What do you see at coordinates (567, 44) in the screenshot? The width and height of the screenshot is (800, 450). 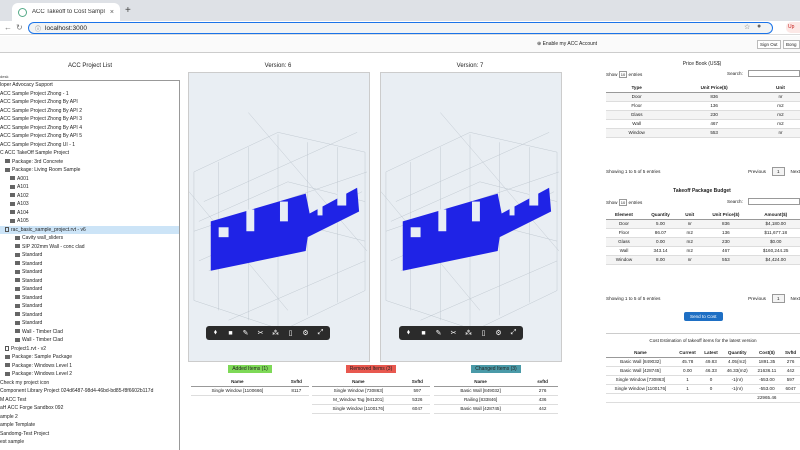 I see `enable-account-link: ⊕ Enable my ACC Account` at bounding box center [567, 44].